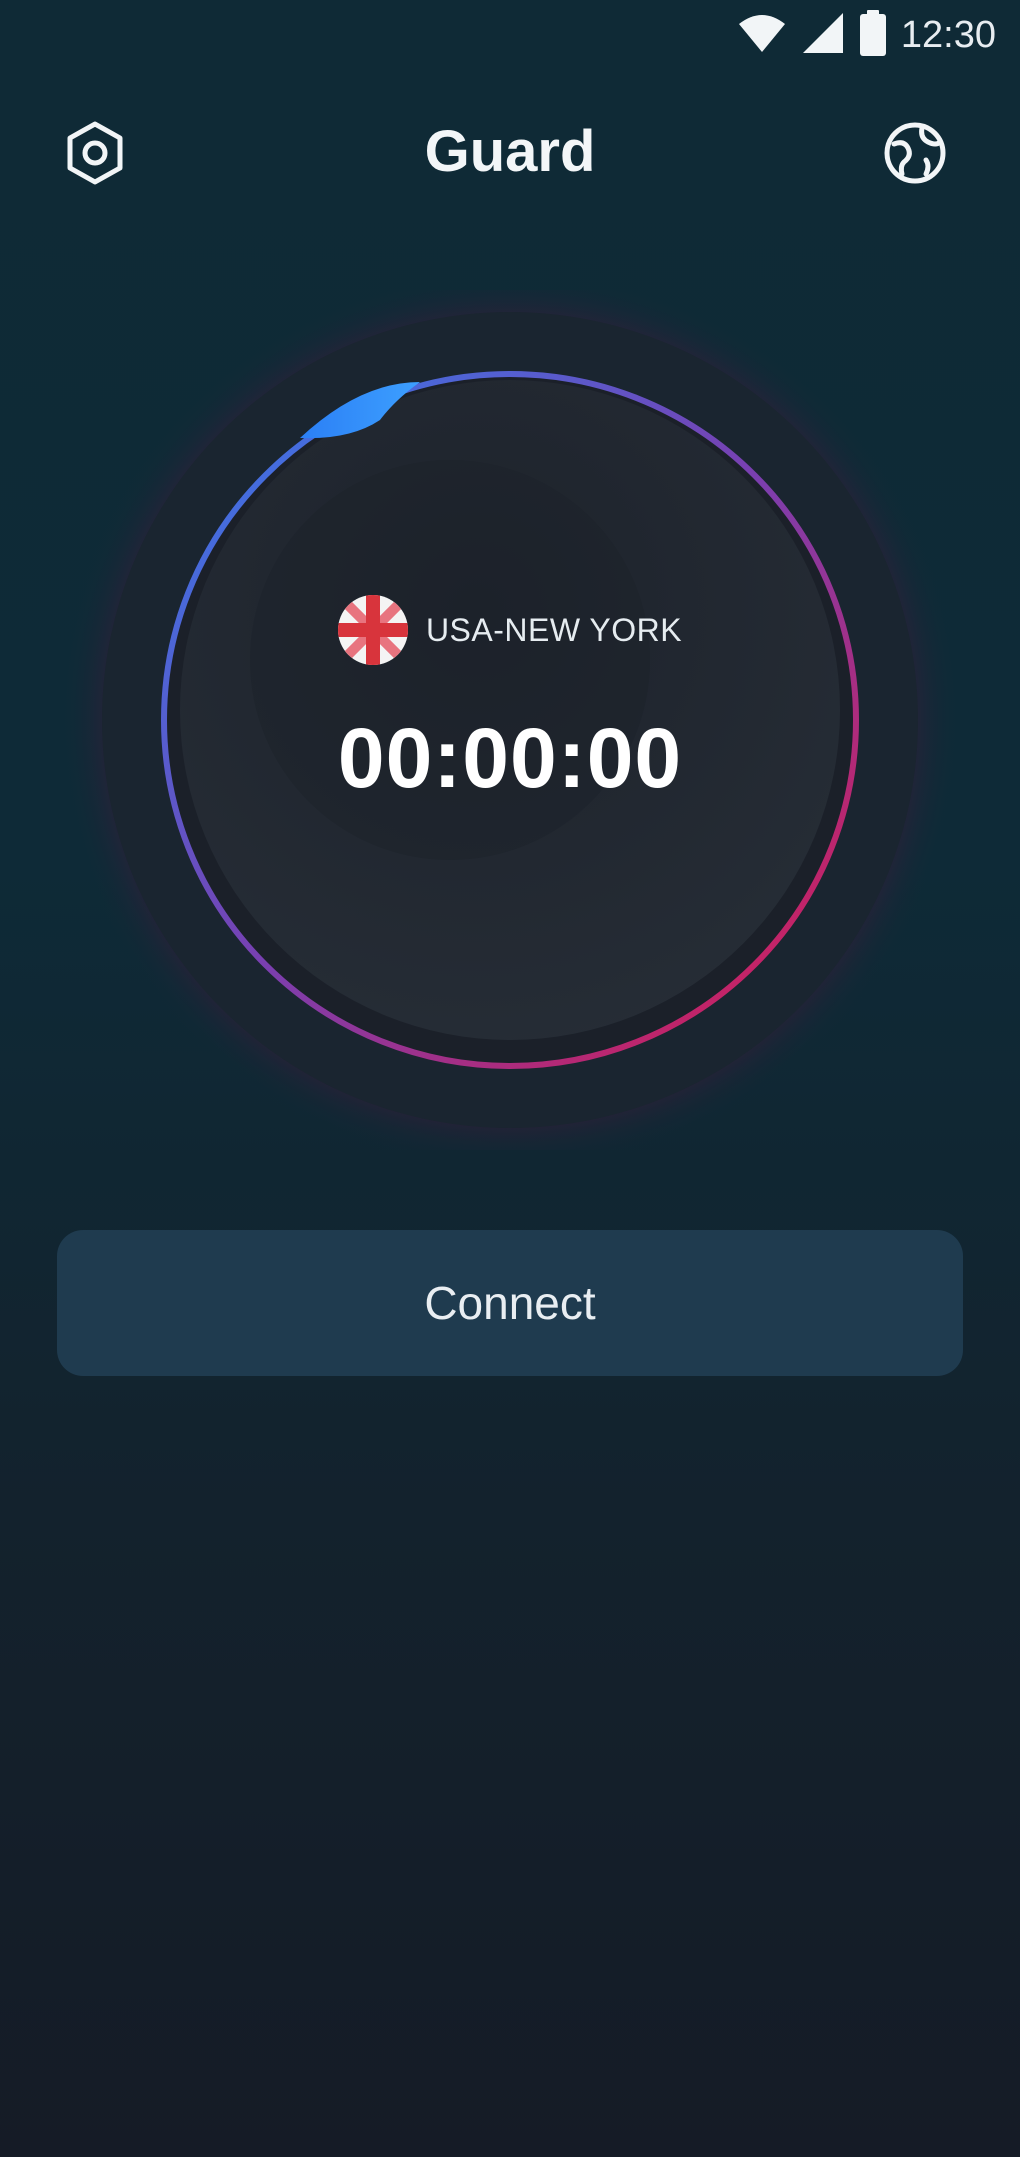 This screenshot has height=2157, width=1020. I want to click on connect-button-label: Connect, so click(510, 1303).